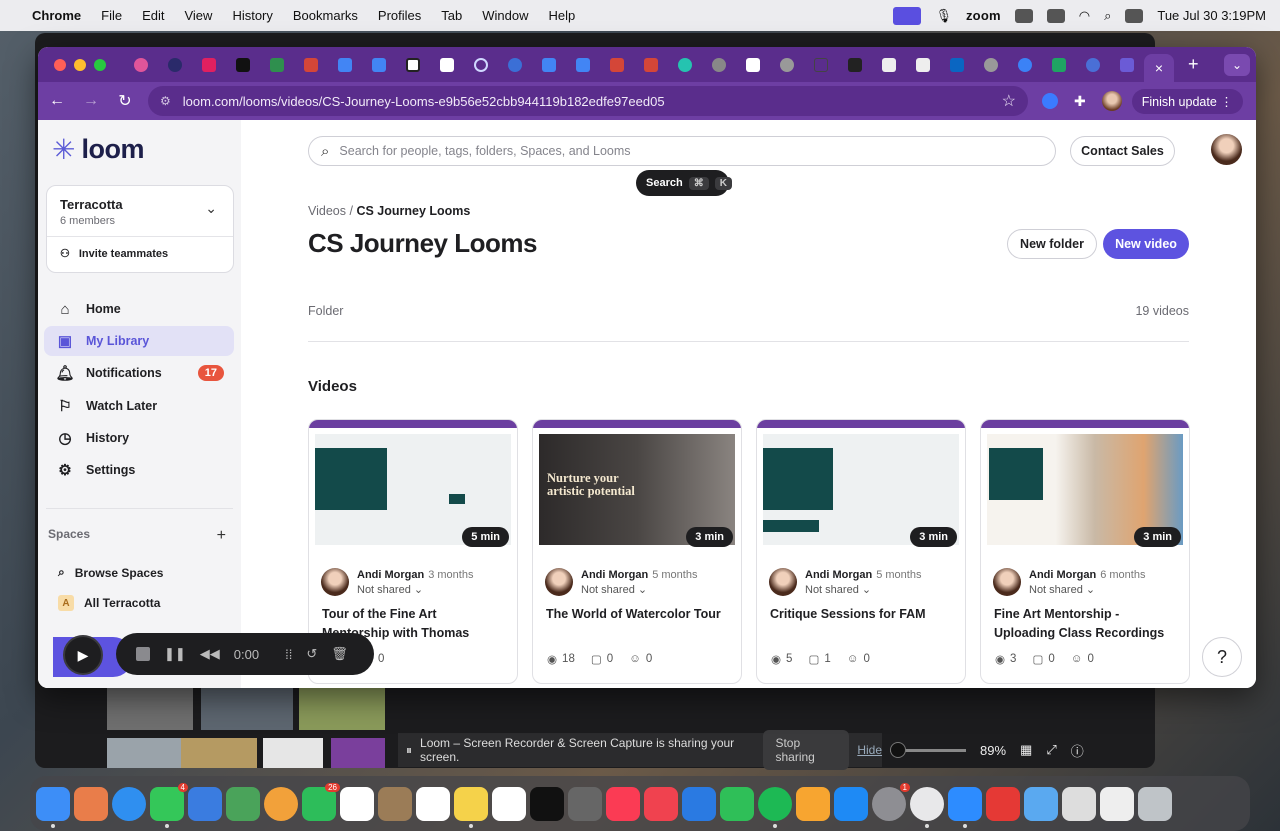 Image resolution: width=1280 pixels, height=831 pixels. I want to click on menu-history: History, so click(252, 15).